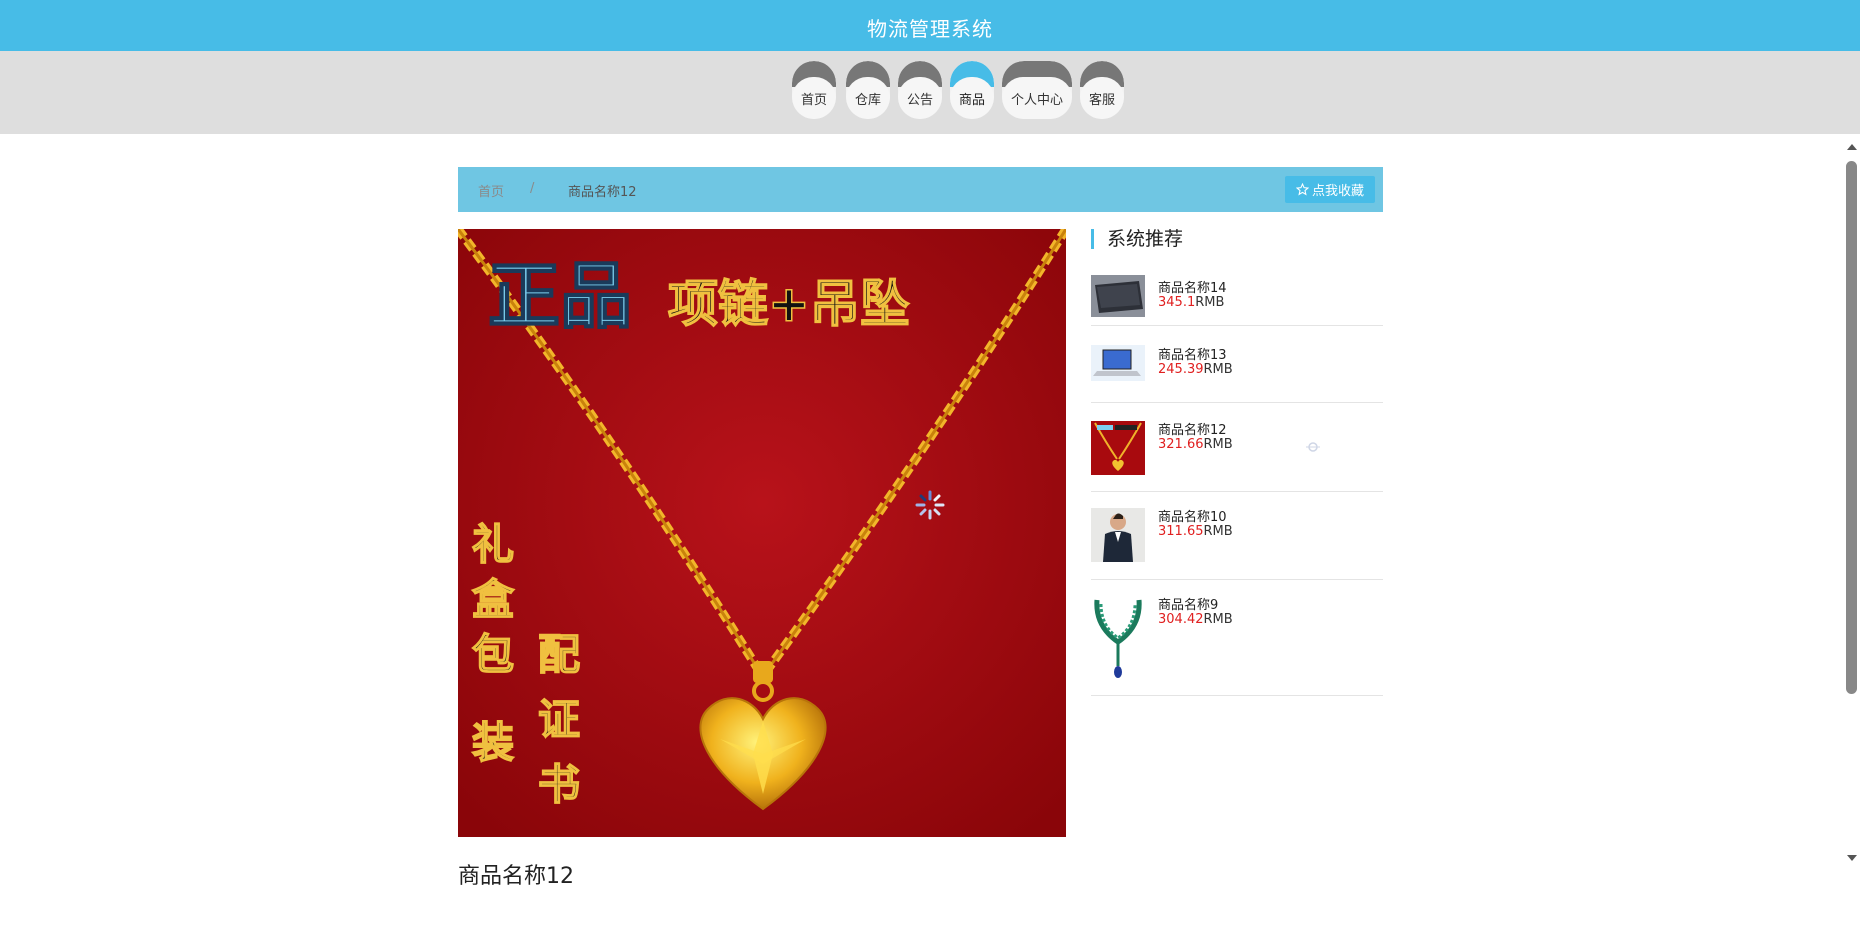  I want to click on recommend-item: 商品名称9 304.42RMB, so click(1237, 638).